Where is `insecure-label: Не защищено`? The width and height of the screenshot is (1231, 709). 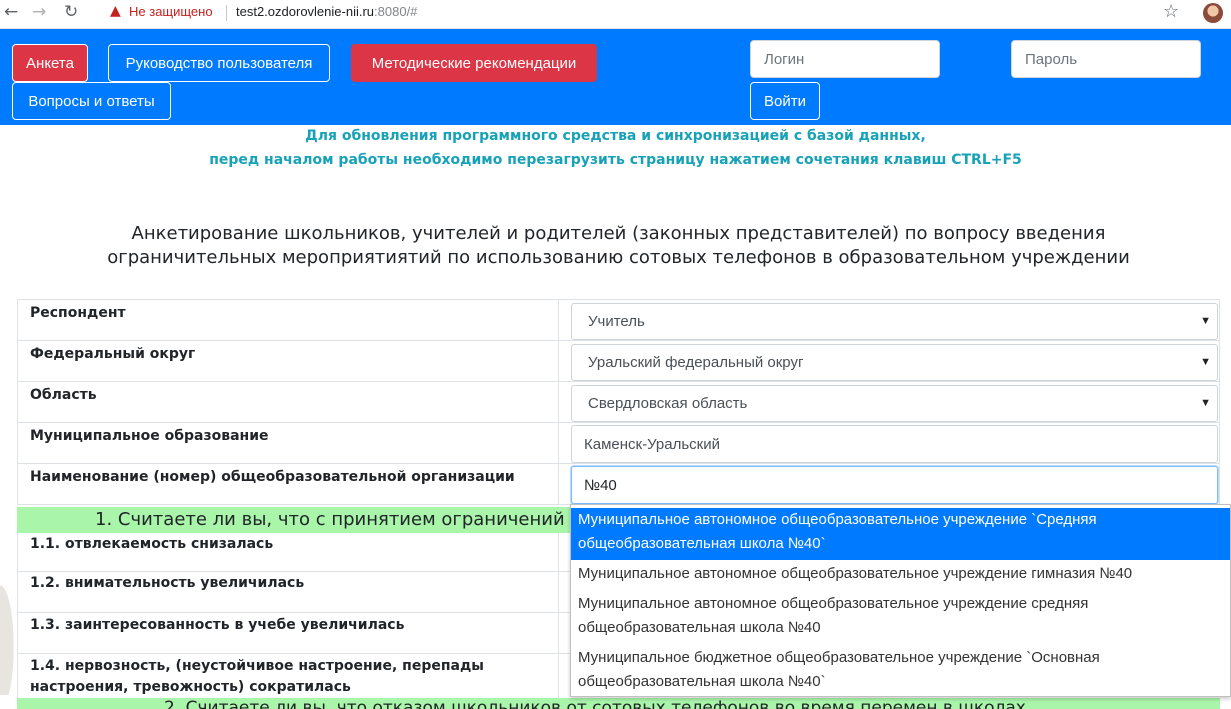 insecure-label: Не защищено is located at coordinates (171, 11).